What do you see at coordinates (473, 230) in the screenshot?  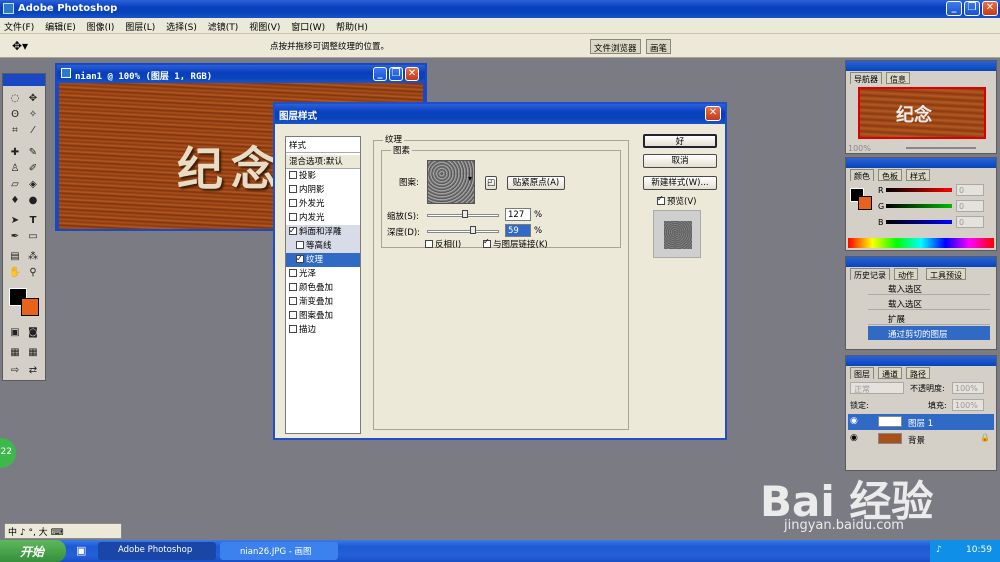 I see `depth-slider-thumb` at bounding box center [473, 230].